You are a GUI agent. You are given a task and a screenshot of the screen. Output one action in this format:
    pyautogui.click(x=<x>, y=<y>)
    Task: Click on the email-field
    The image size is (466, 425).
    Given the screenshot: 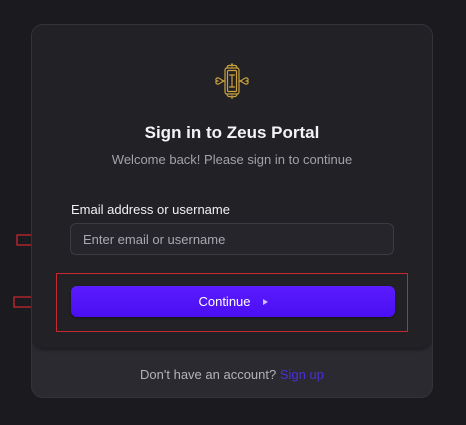 What is the action you would take?
    pyautogui.click(x=232, y=239)
    